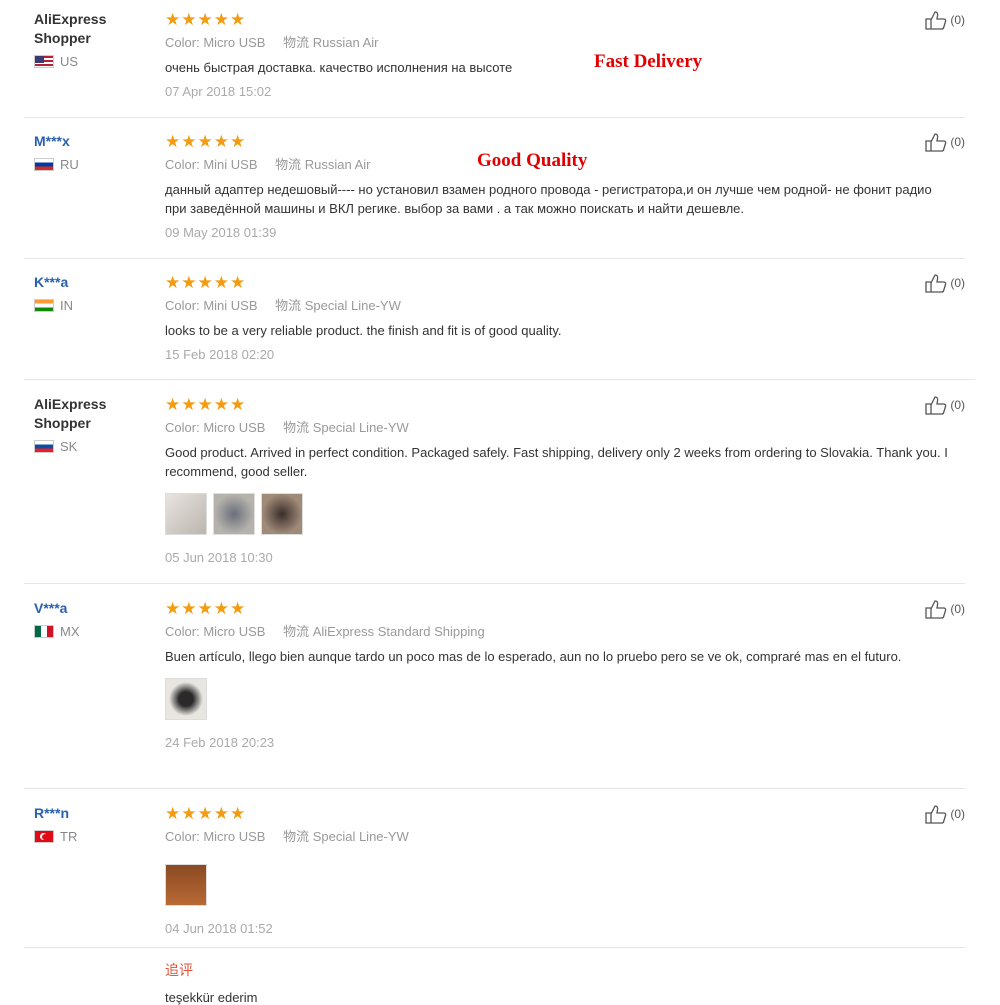  What do you see at coordinates (52, 141) in the screenshot?
I see `reviewer-name: M***x` at bounding box center [52, 141].